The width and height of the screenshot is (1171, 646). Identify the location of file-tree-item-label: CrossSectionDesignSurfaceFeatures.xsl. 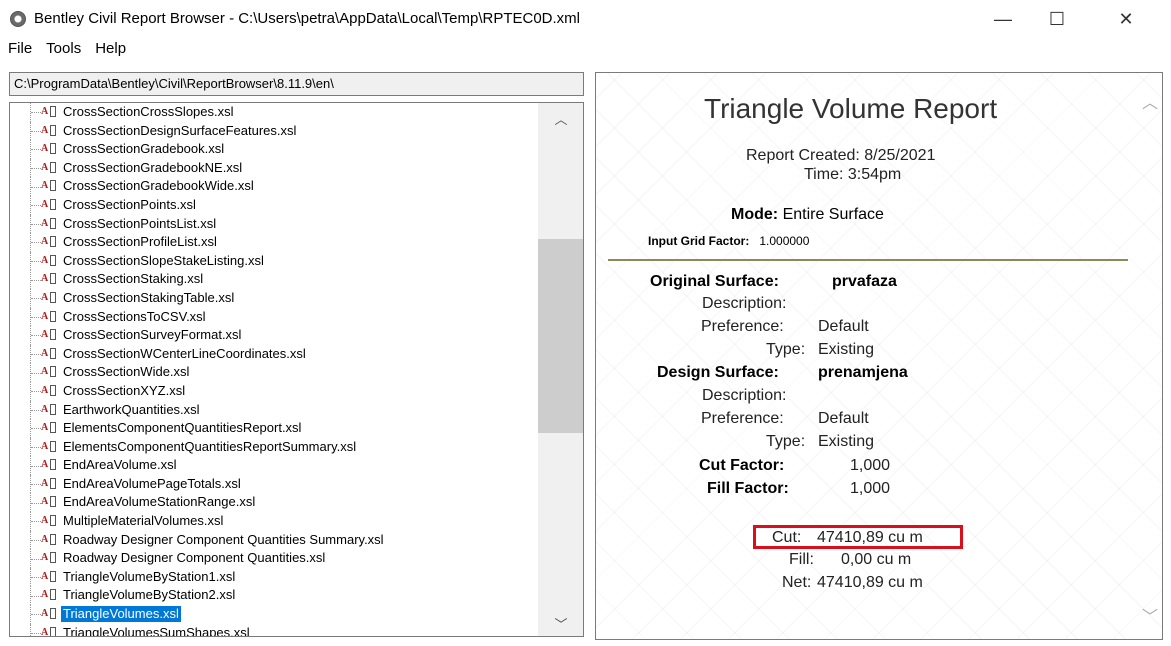
(180, 130).